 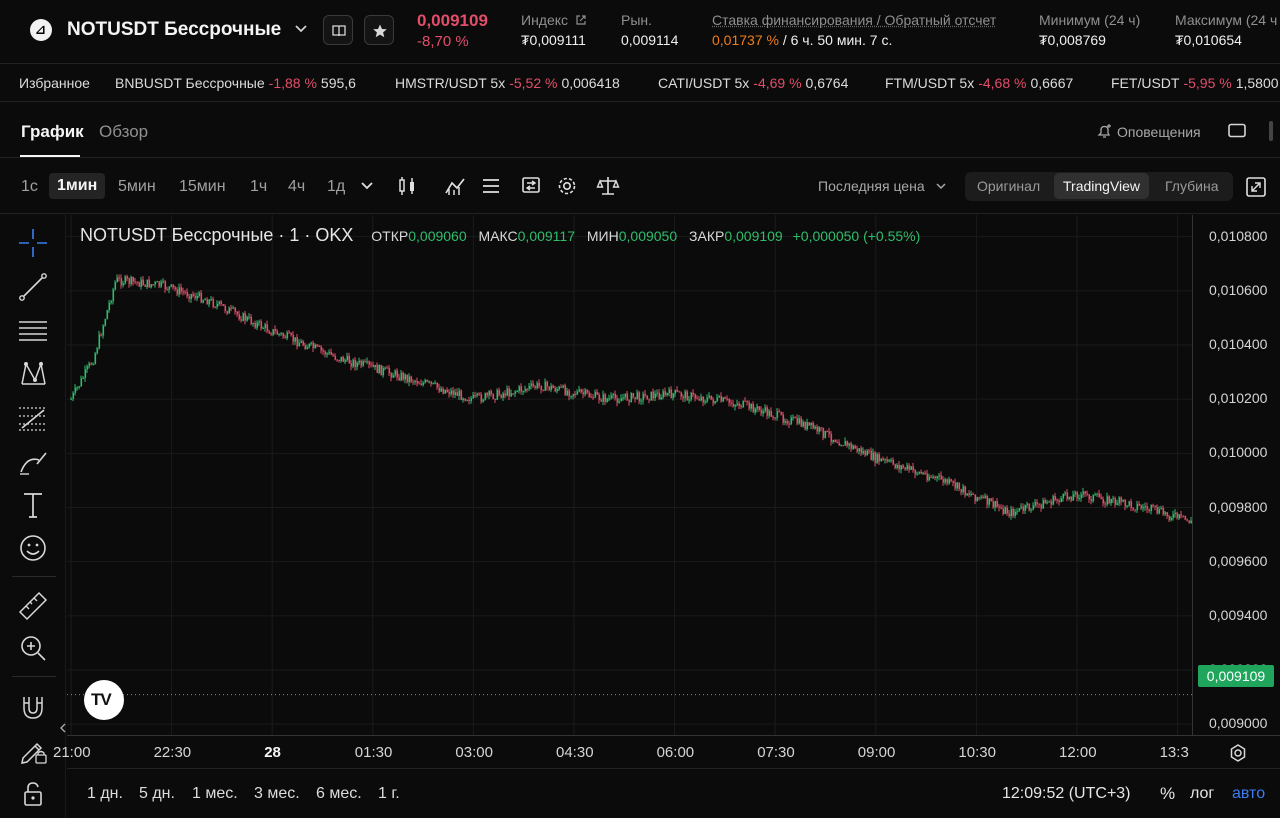 What do you see at coordinates (1202, 794) in the screenshot?
I see `log-scale-toggle: лог` at bounding box center [1202, 794].